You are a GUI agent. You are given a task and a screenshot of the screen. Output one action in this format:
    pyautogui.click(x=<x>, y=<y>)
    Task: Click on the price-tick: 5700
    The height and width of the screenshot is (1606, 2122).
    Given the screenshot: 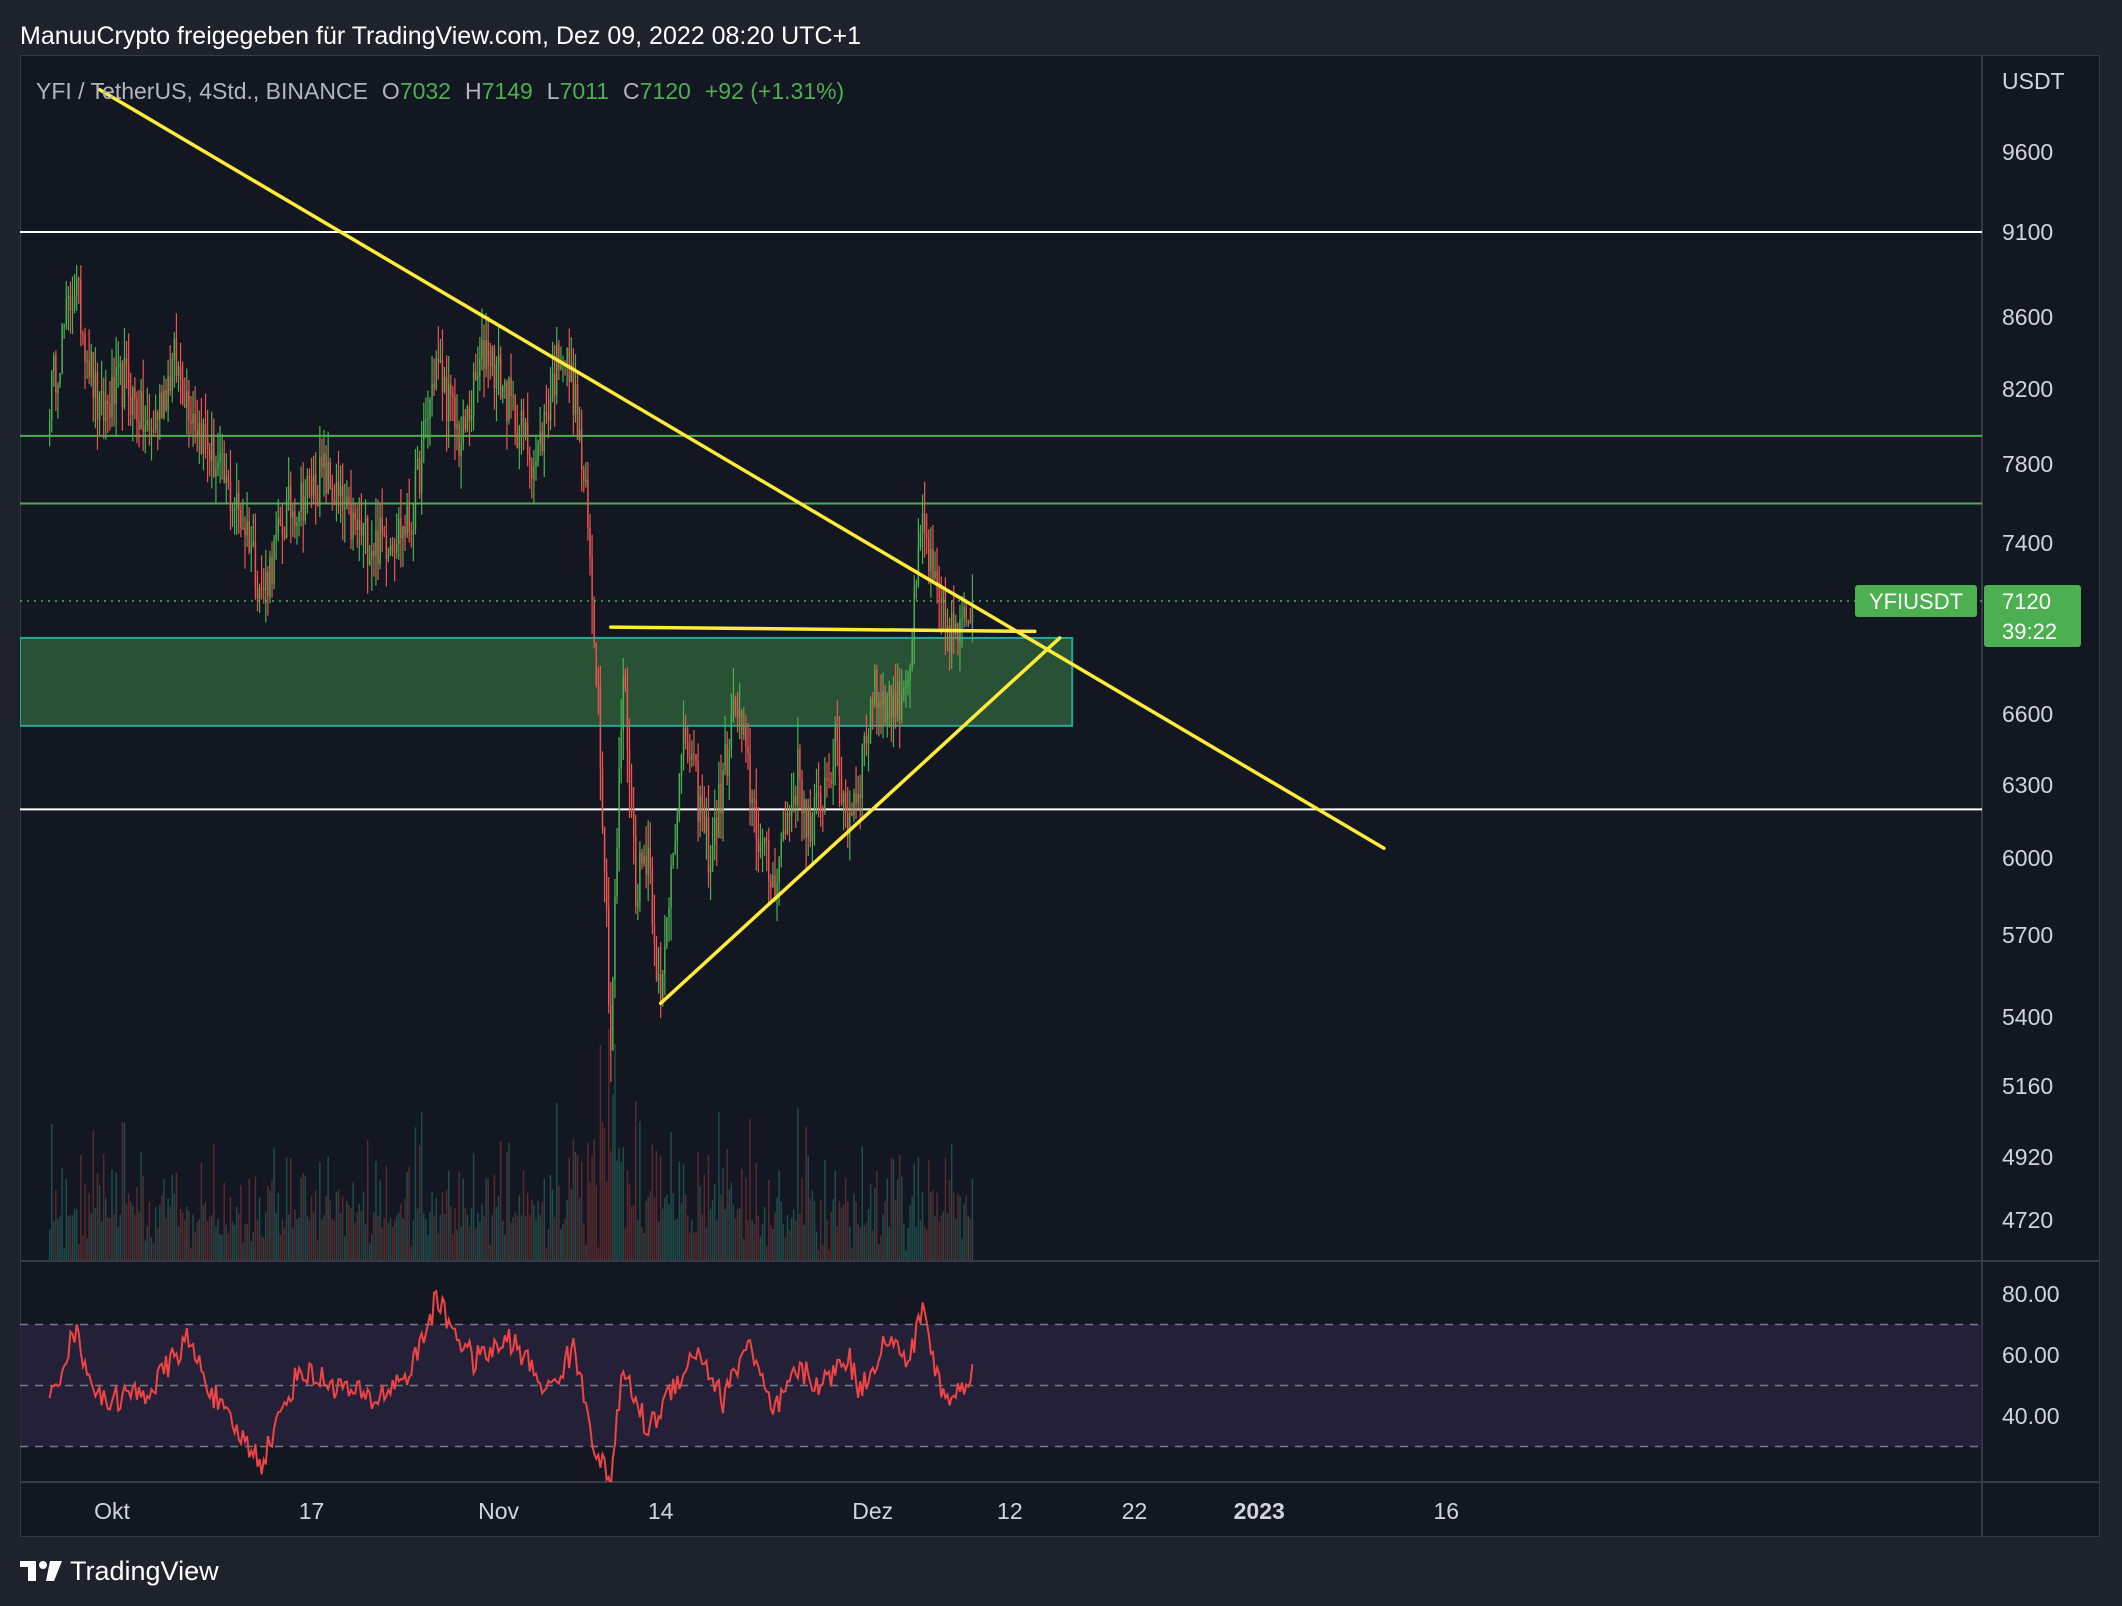 What is the action you would take?
    pyautogui.click(x=2027, y=935)
    